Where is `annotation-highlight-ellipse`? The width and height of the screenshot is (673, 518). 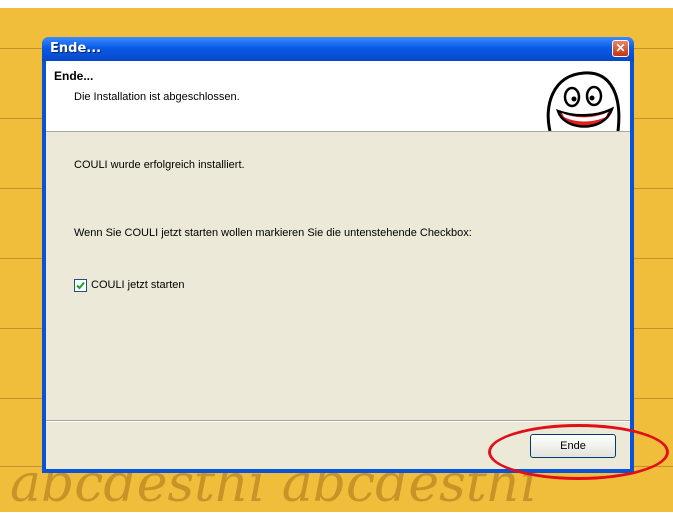
annotation-highlight-ellipse is located at coordinates (578, 452).